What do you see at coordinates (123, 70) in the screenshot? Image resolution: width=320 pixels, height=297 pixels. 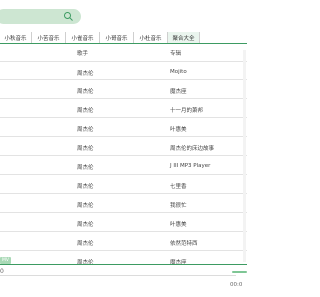 I see `table-row: 周杰伦 Mojito` at bounding box center [123, 70].